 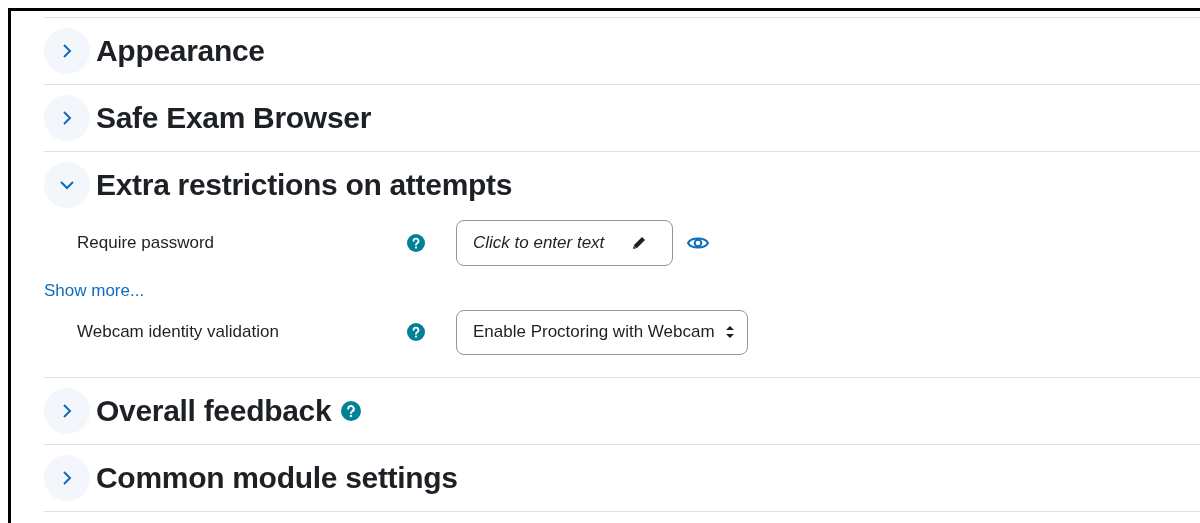 I want to click on section-title: Overall feedback, so click(x=214, y=410).